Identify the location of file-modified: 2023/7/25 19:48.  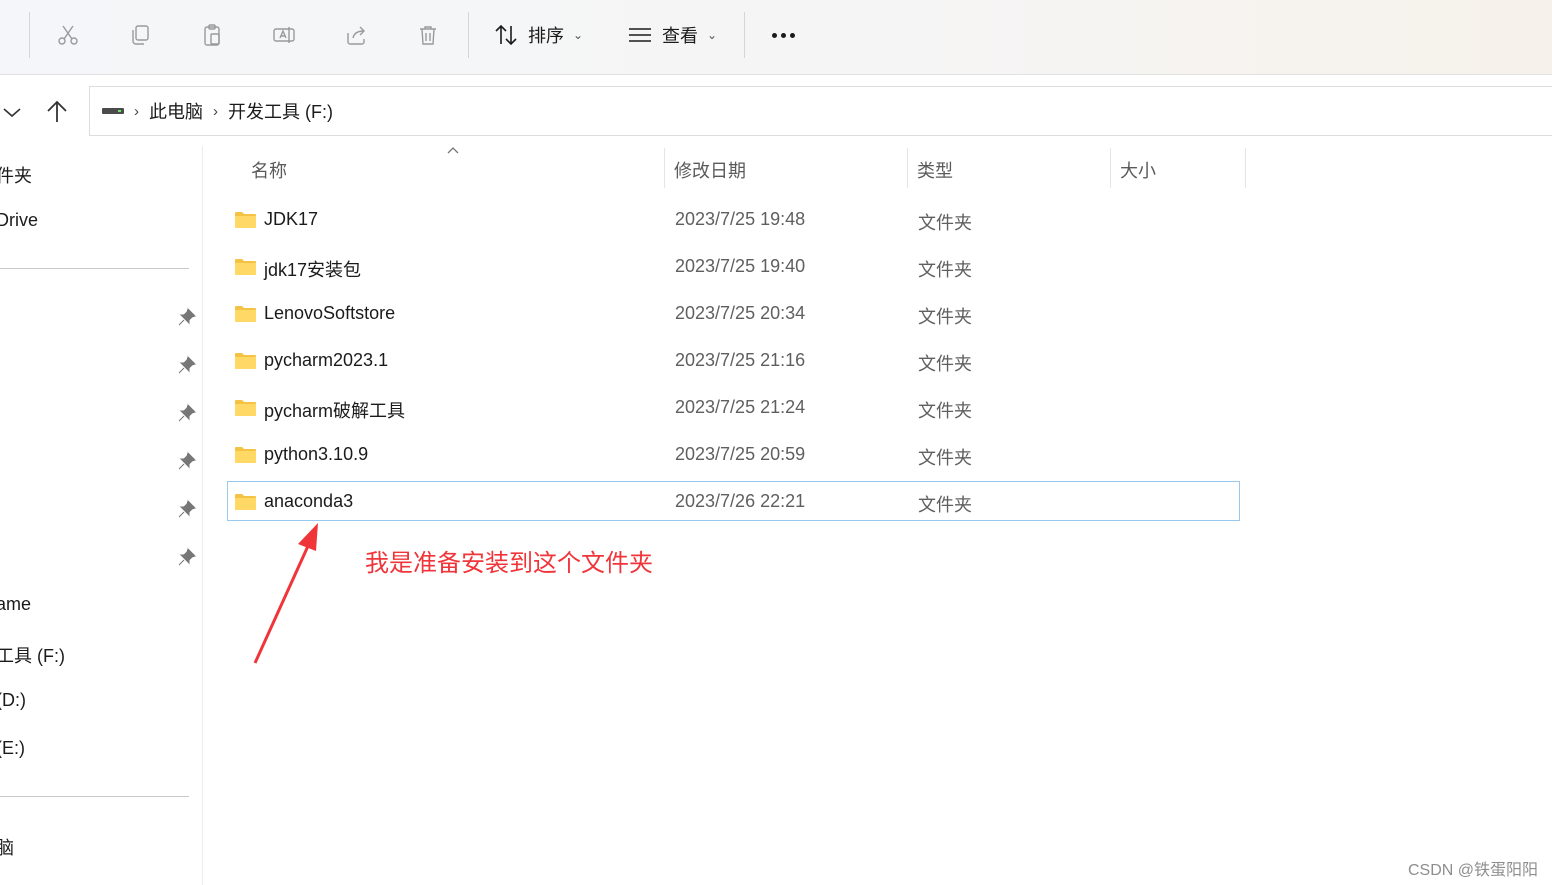
(740, 219).